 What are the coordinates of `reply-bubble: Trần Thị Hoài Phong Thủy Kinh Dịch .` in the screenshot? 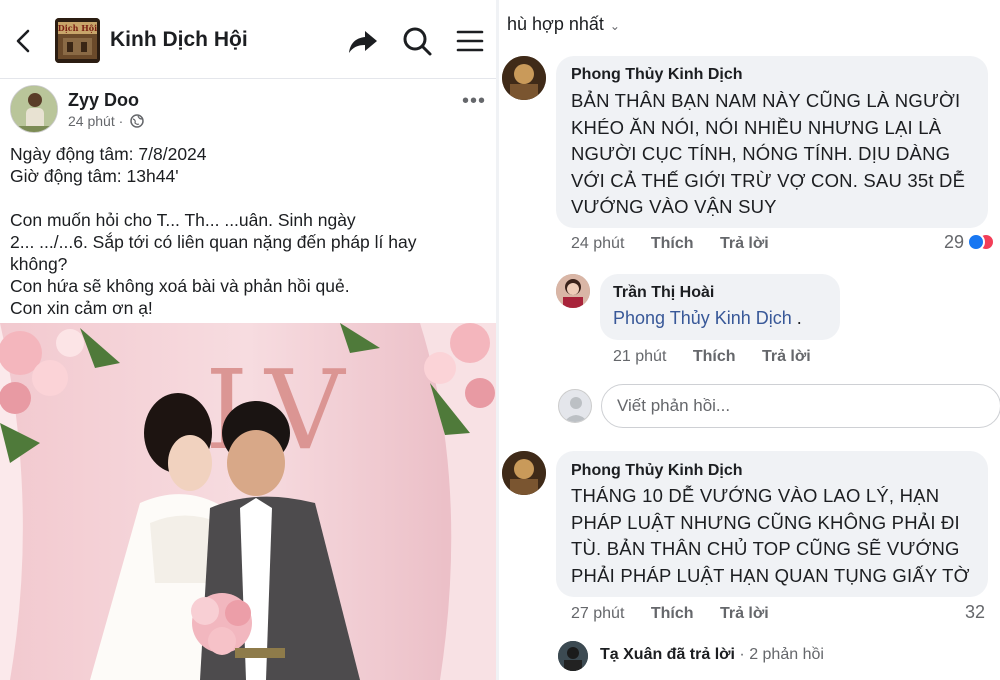 It's located at (720, 307).